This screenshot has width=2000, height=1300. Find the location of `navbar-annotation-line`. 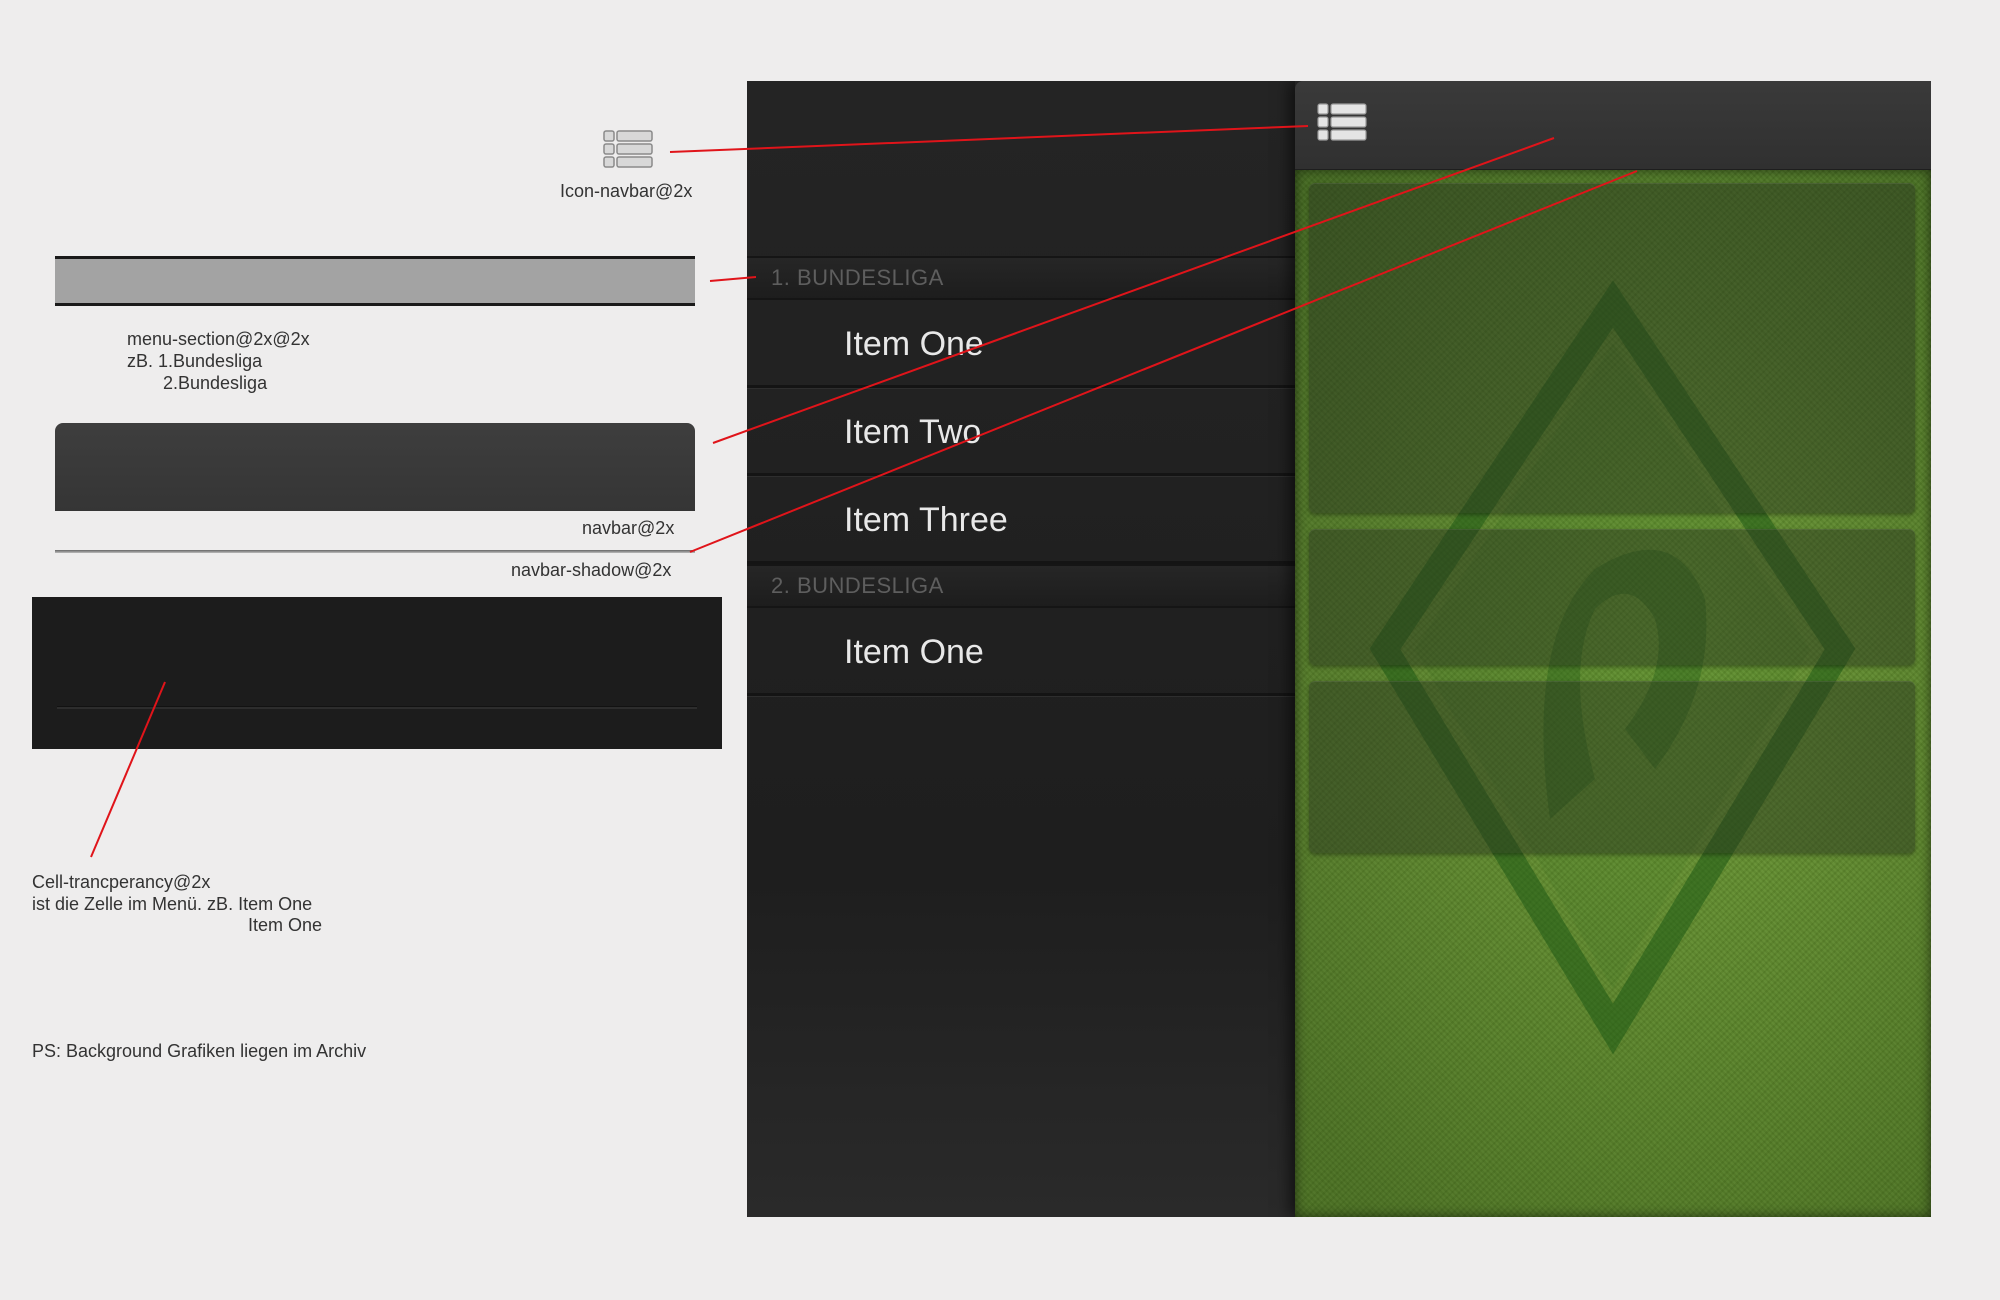

navbar-annotation-line is located at coordinates (1133, 290).